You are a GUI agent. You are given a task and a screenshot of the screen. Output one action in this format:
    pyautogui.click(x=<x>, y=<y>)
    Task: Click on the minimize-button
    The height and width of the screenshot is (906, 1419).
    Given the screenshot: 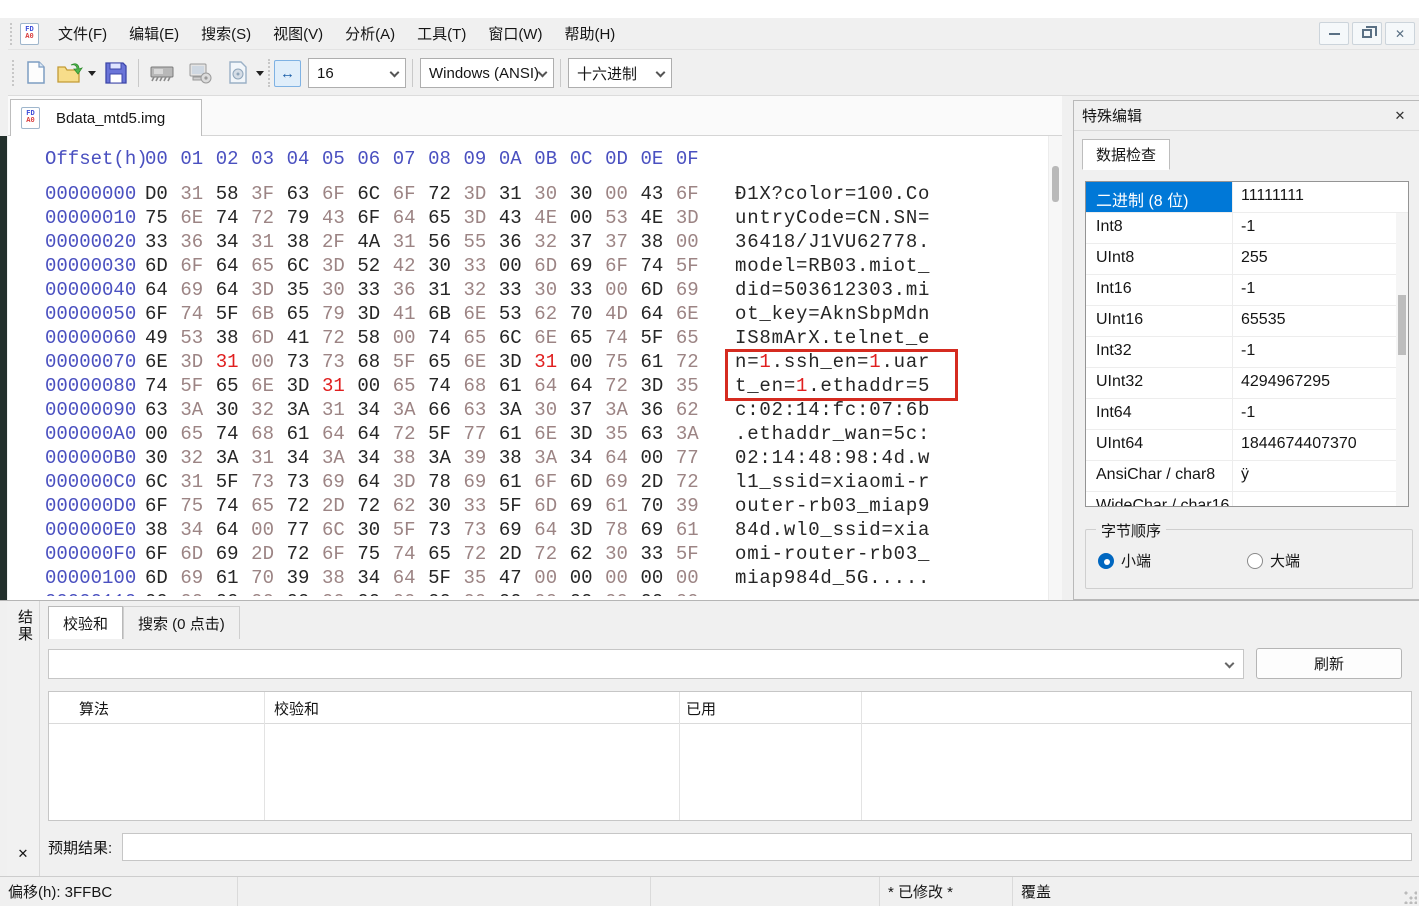 What is the action you would take?
    pyautogui.click(x=1334, y=33)
    